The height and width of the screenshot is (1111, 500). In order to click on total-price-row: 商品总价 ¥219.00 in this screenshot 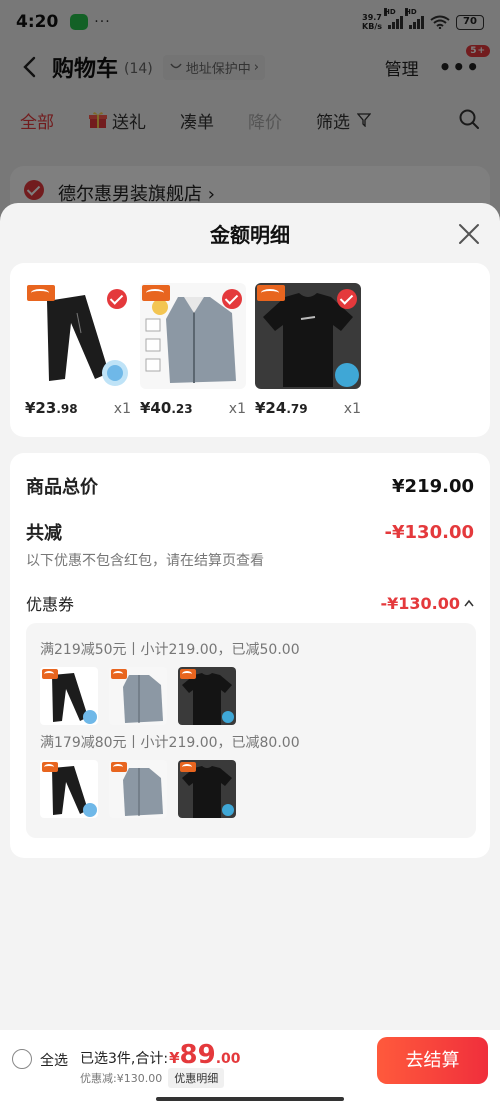, I will do `click(250, 486)`.